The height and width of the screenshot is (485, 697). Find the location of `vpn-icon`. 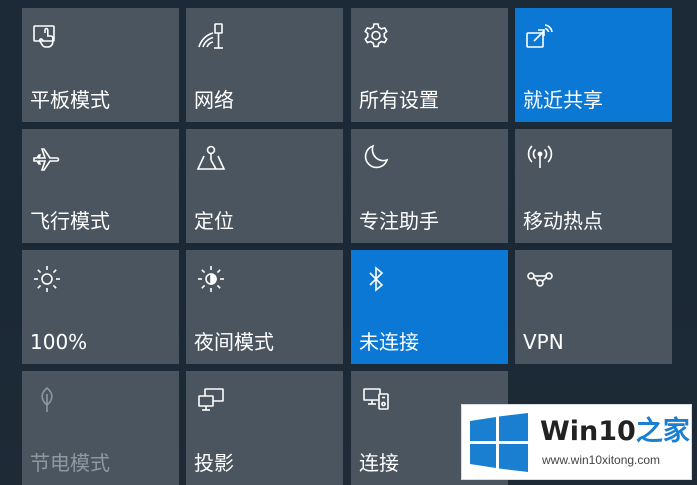

vpn-icon is located at coordinates (540, 279).